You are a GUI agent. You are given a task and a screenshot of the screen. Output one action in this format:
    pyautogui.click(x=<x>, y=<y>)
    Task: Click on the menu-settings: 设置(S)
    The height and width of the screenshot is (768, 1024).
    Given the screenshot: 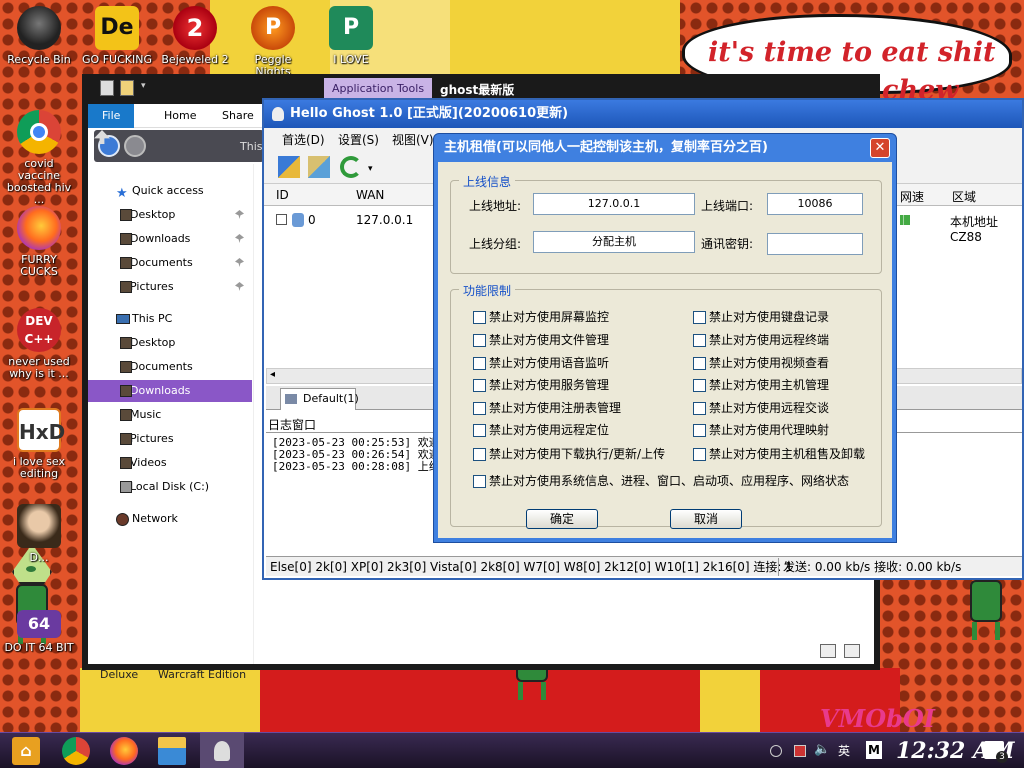 What is the action you would take?
    pyautogui.click(x=358, y=139)
    